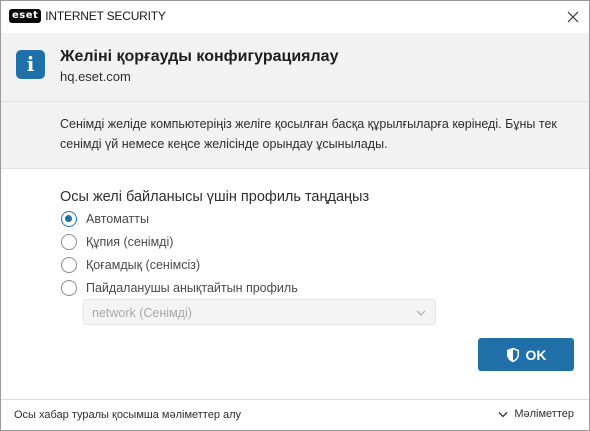 This screenshot has height=431, width=590. I want to click on ok-button: OK, so click(526, 354).